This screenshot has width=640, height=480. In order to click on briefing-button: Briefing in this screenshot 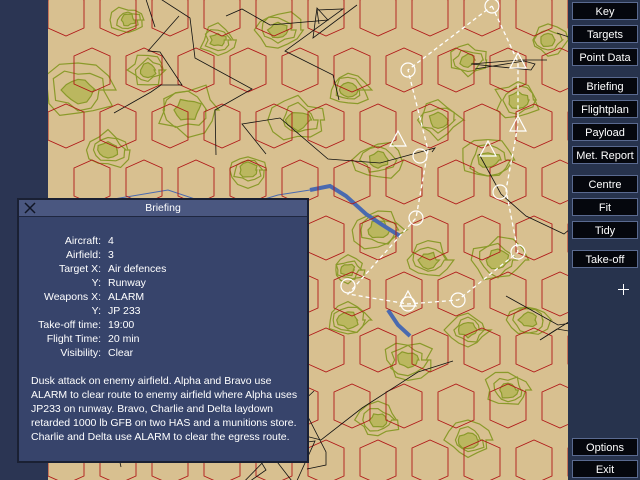, I will do `click(605, 86)`.